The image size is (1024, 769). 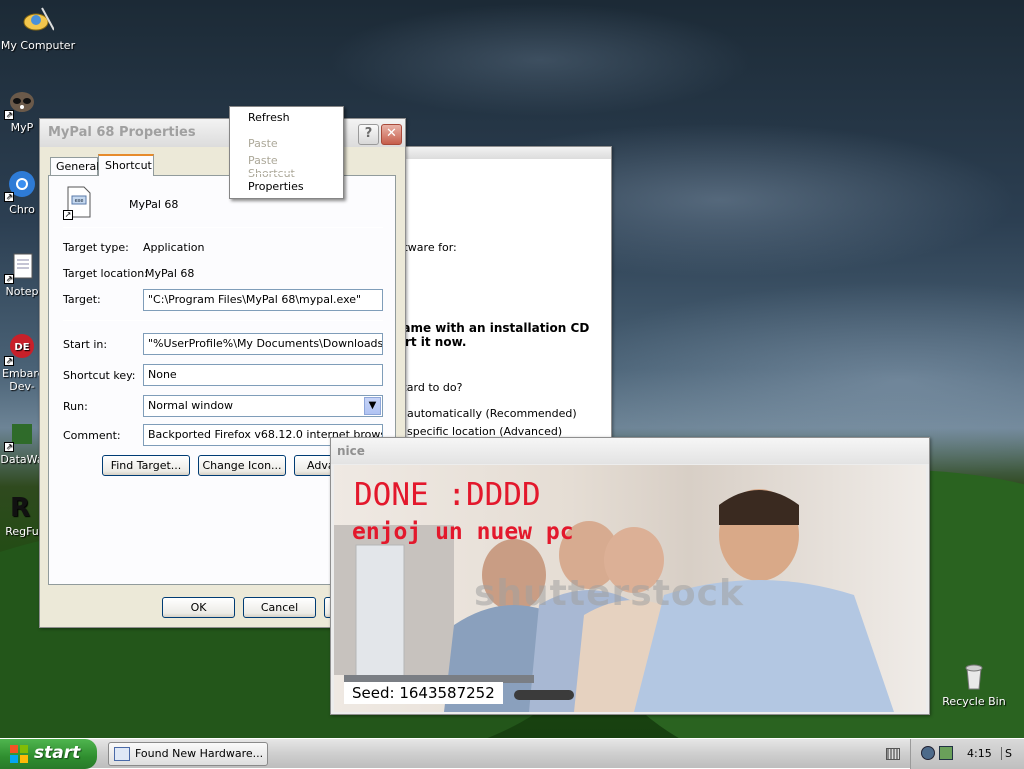 What do you see at coordinates (512, 753) in the screenshot?
I see `taskbar: start Found New Hardware... 4:15 S` at bounding box center [512, 753].